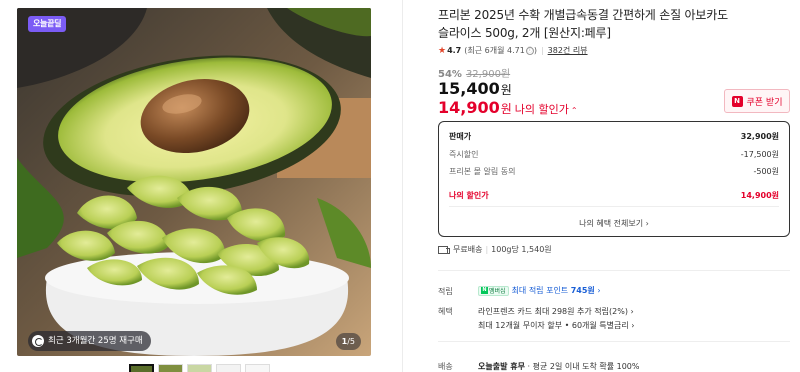 The width and height of the screenshot is (800, 372). Describe the element at coordinates (351, 341) in the screenshot. I see `image-counter-total: /5` at that location.